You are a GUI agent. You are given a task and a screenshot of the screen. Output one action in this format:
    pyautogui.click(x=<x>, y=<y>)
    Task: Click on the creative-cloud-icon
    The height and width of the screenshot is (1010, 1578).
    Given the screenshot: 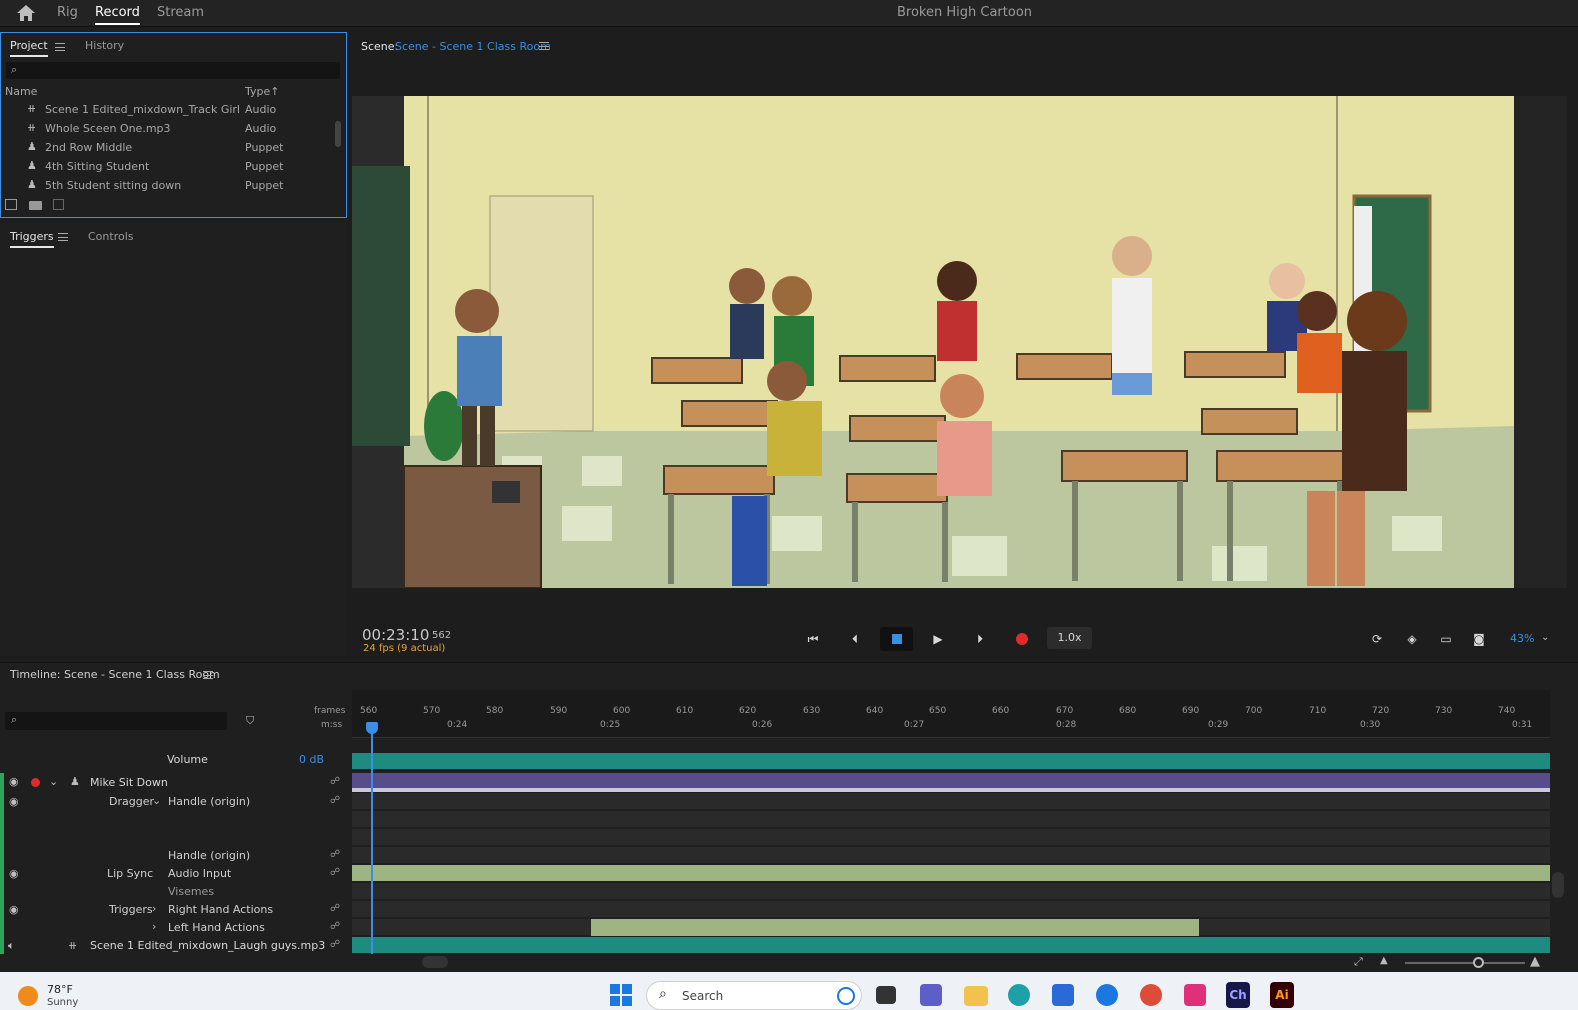 What is the action you would take?
    pyautogui.click(x=1195, y=995)
    